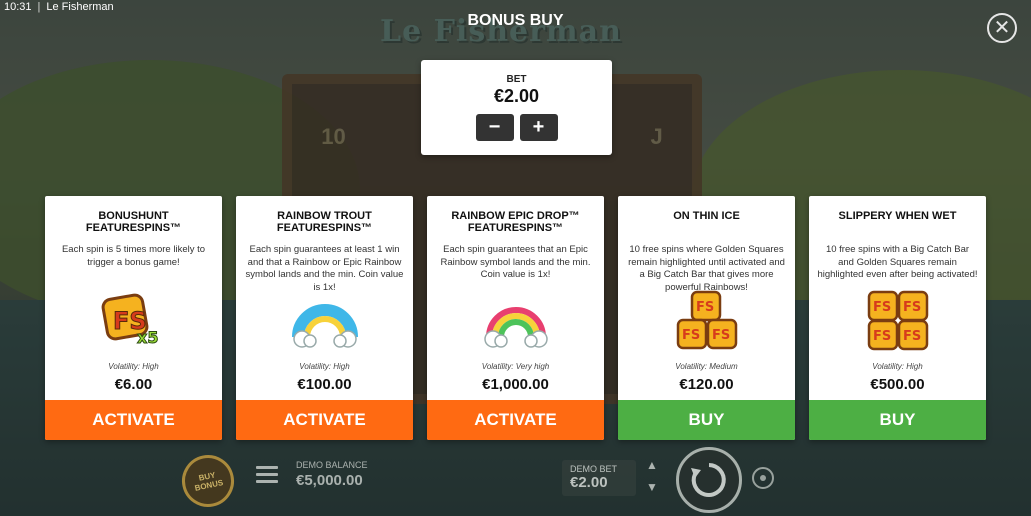 The image size is (1031, 516). I want to click on demo-bet-label: DEMO BET, so click(594, 469).